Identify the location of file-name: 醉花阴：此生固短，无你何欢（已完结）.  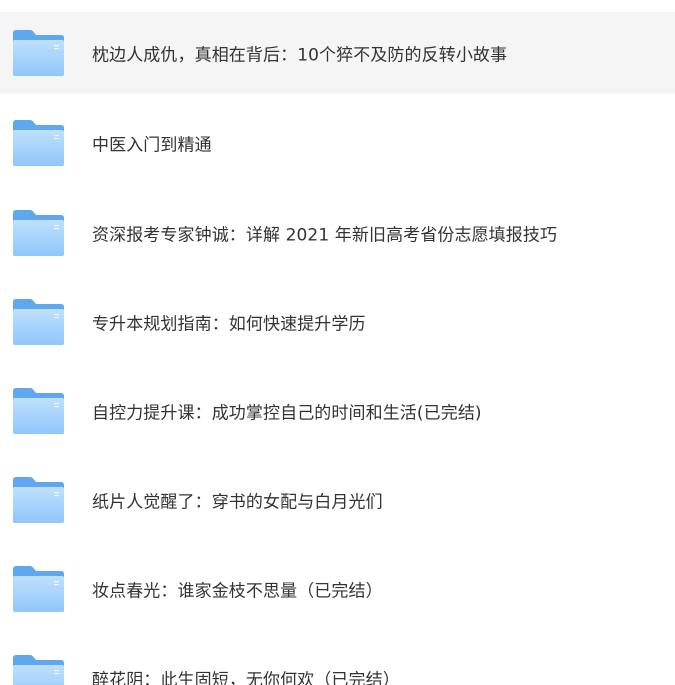
(246, 677).